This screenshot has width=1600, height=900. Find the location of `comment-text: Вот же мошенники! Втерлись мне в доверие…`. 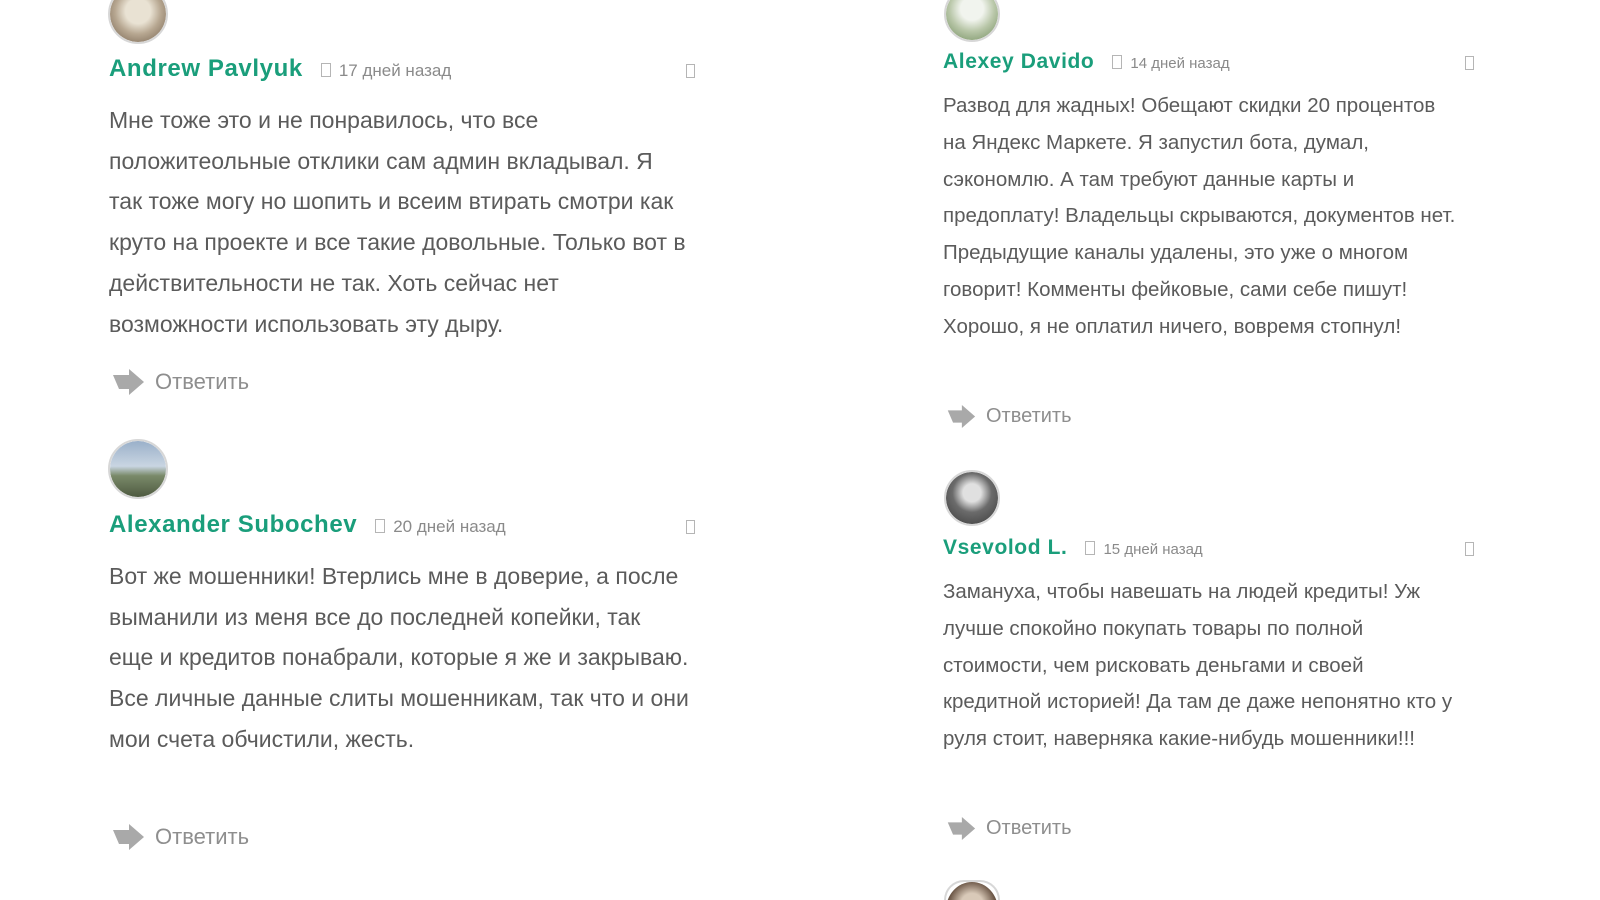

comment-text: Вот же мошенники! Втерлись мне в доверие… is located at coordinates (399, 657).